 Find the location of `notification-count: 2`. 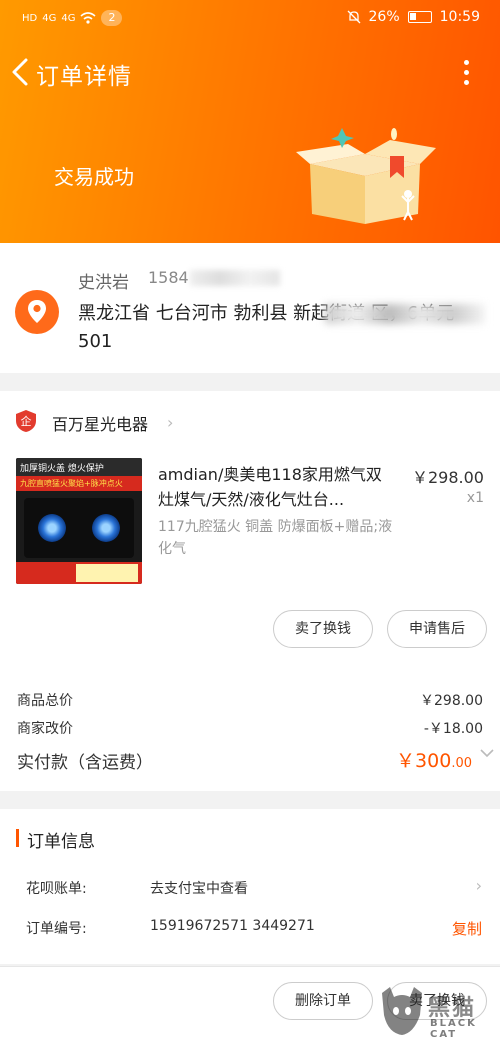

notification-count: 2 is located at coordinates (112, 18).